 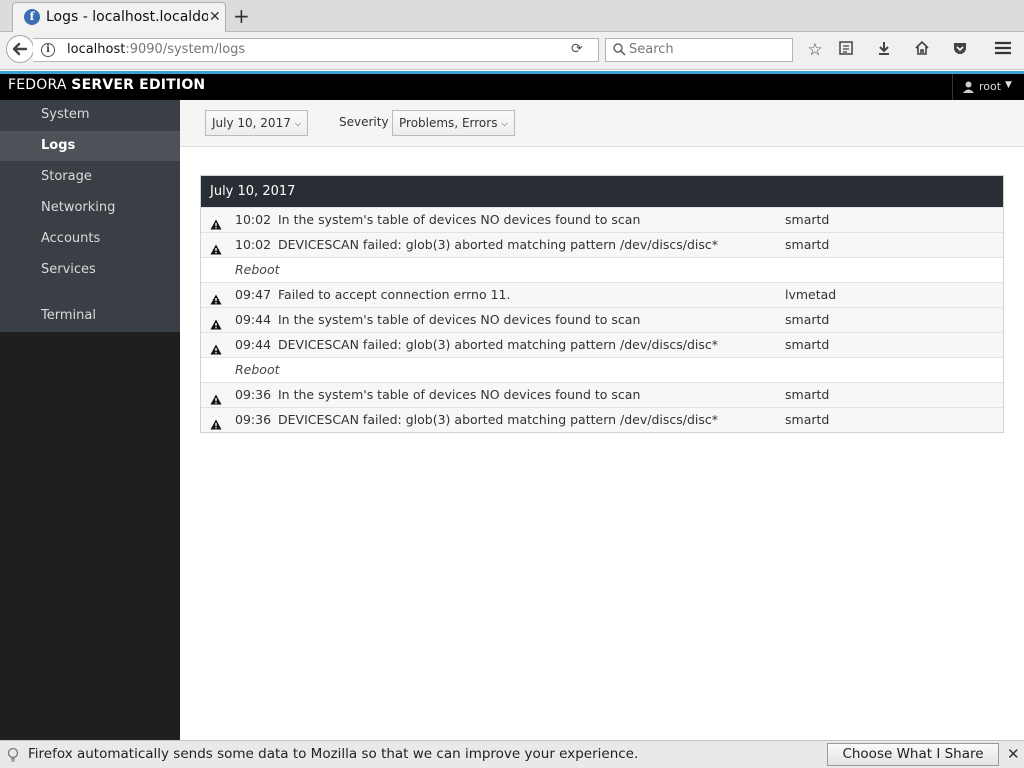 What do you see at coordinates (968, 87) in the screenshot?
I see `user-icon` at bounding box center [968, 87].